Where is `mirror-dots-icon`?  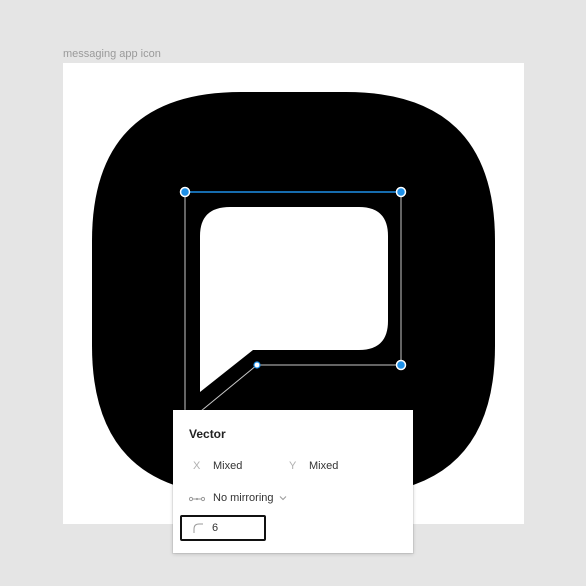
mirror-dots-icon is located at coordinates (197, 498).